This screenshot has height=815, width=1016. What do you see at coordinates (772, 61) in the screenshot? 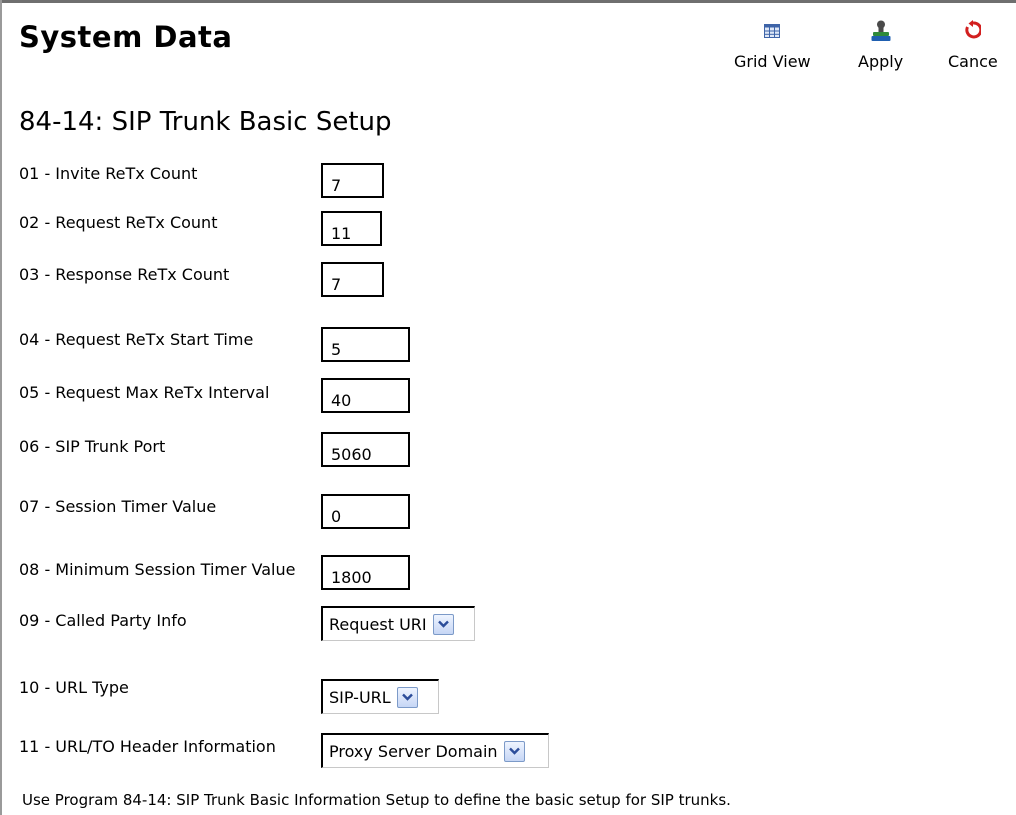
I see `grid-view-label: Grid View` at bounding box center [772, 61].